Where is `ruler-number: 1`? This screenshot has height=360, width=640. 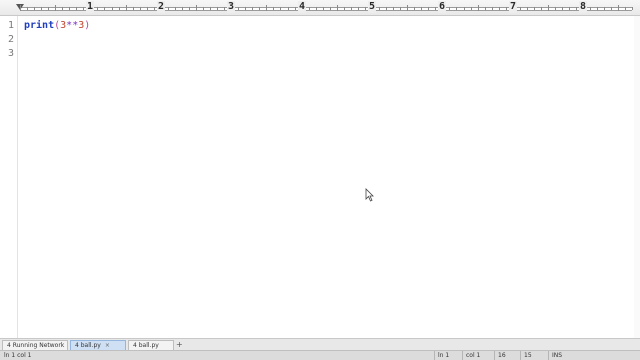
ruler-number: 1 is located at coordinates (90, 7).